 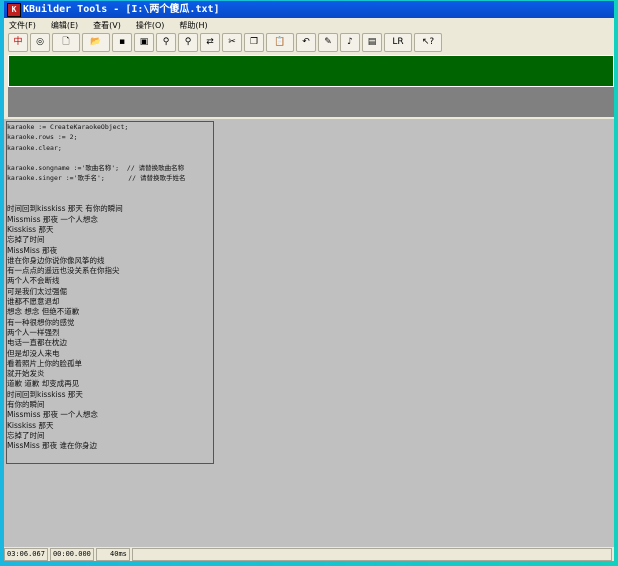 I want to click on menu-edit: 编辑(E), so click(x=69, y=25).